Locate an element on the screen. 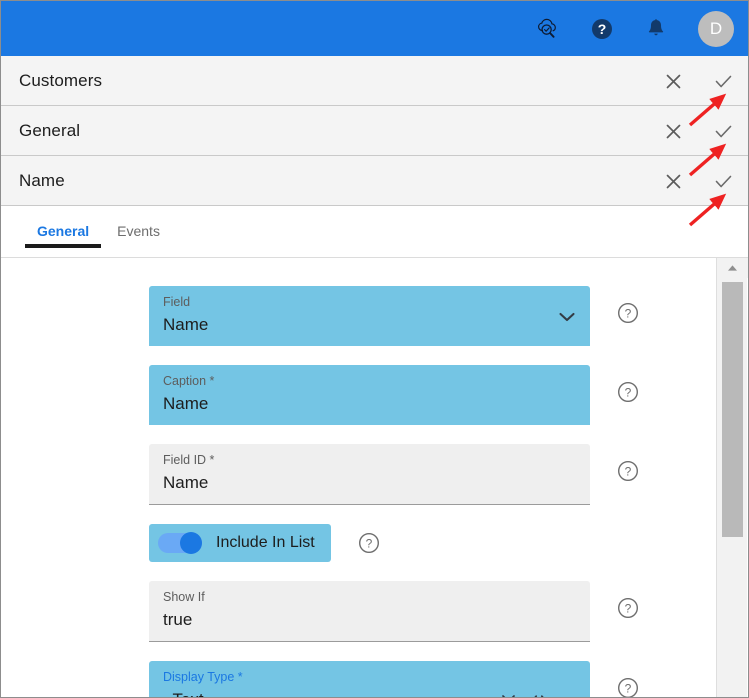  form-row-include-in-list: Include In List ? is located at coordinates (360, 543).